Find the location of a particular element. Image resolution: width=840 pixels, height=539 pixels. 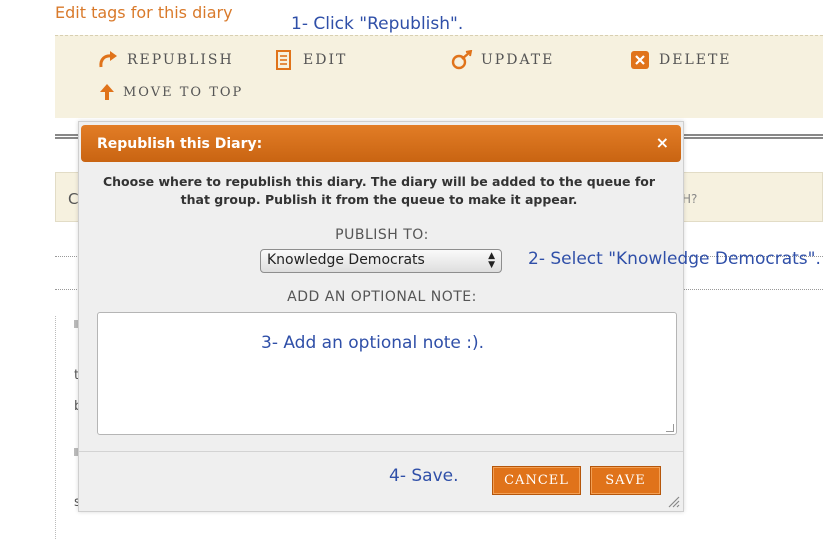

delete-button: DELETE is located at coordinates (680, 60).